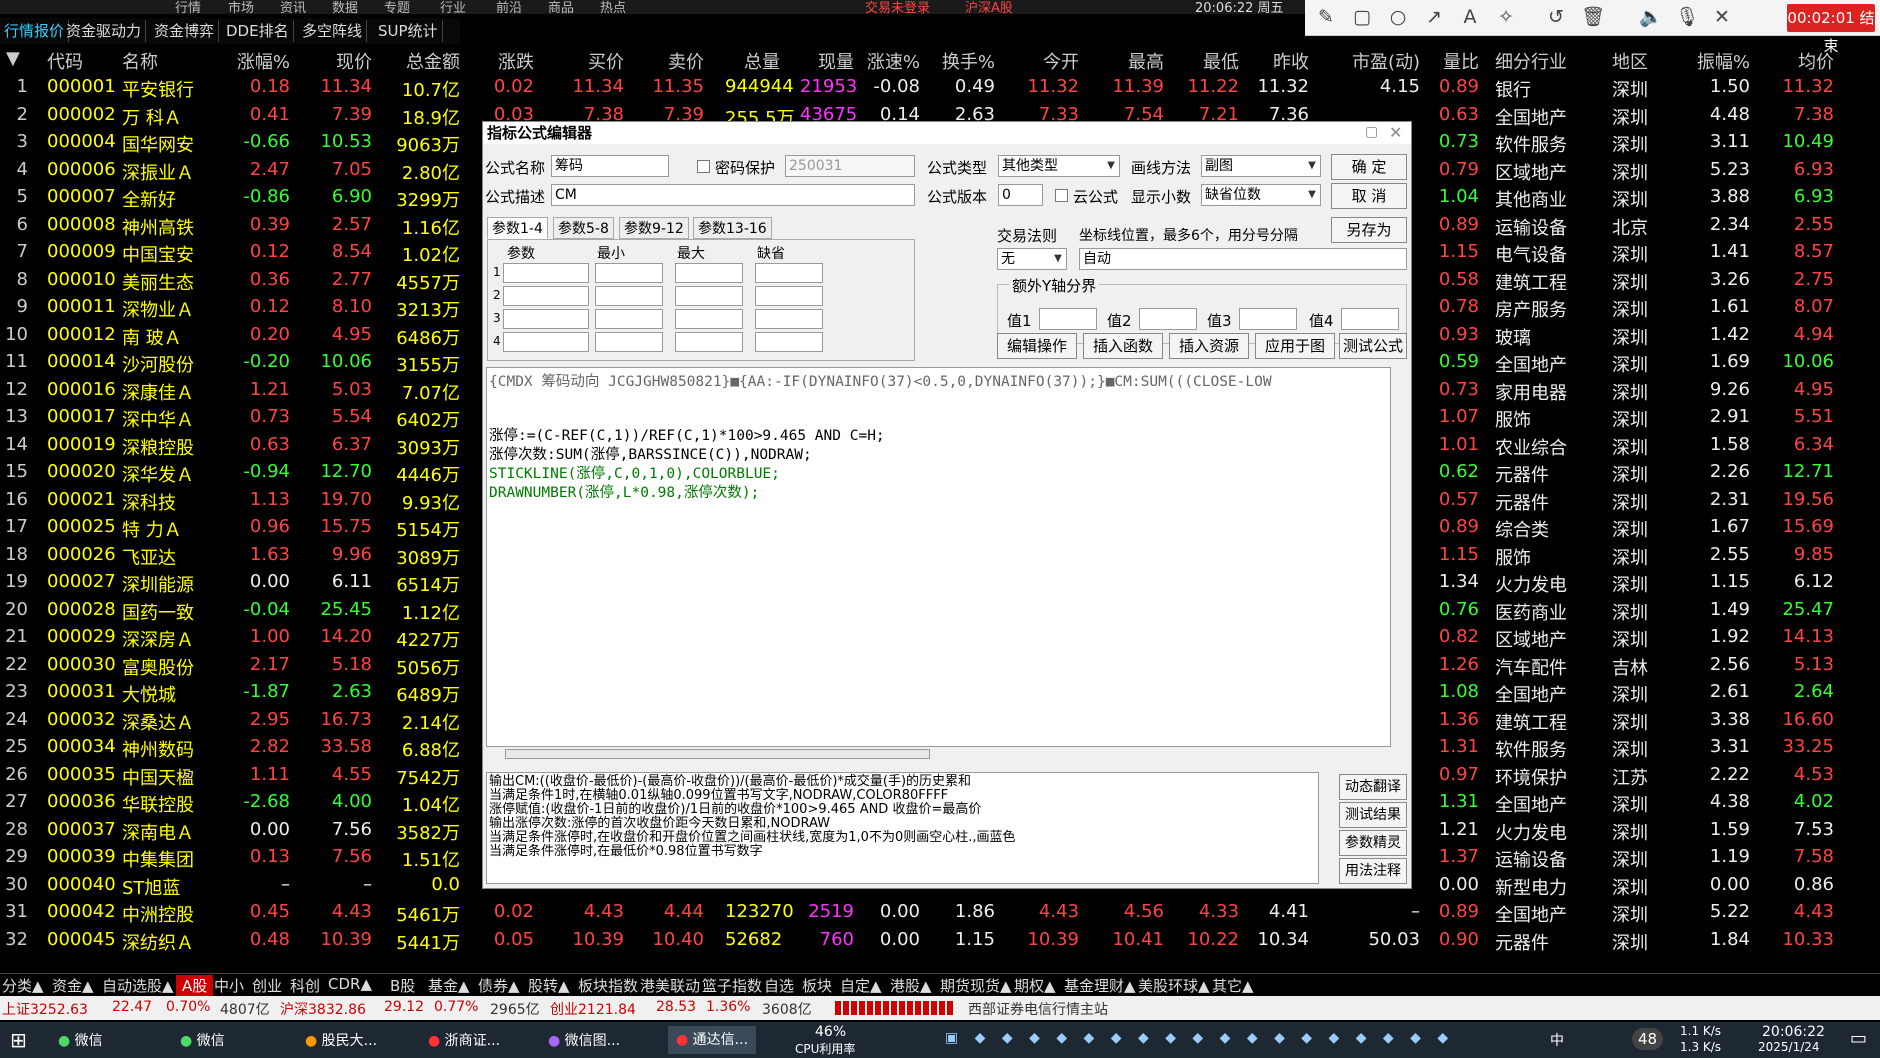 The height and width of the screenshot is (1058, 1880). I want to click on col-delta: 涨跌, so click(507, 61).